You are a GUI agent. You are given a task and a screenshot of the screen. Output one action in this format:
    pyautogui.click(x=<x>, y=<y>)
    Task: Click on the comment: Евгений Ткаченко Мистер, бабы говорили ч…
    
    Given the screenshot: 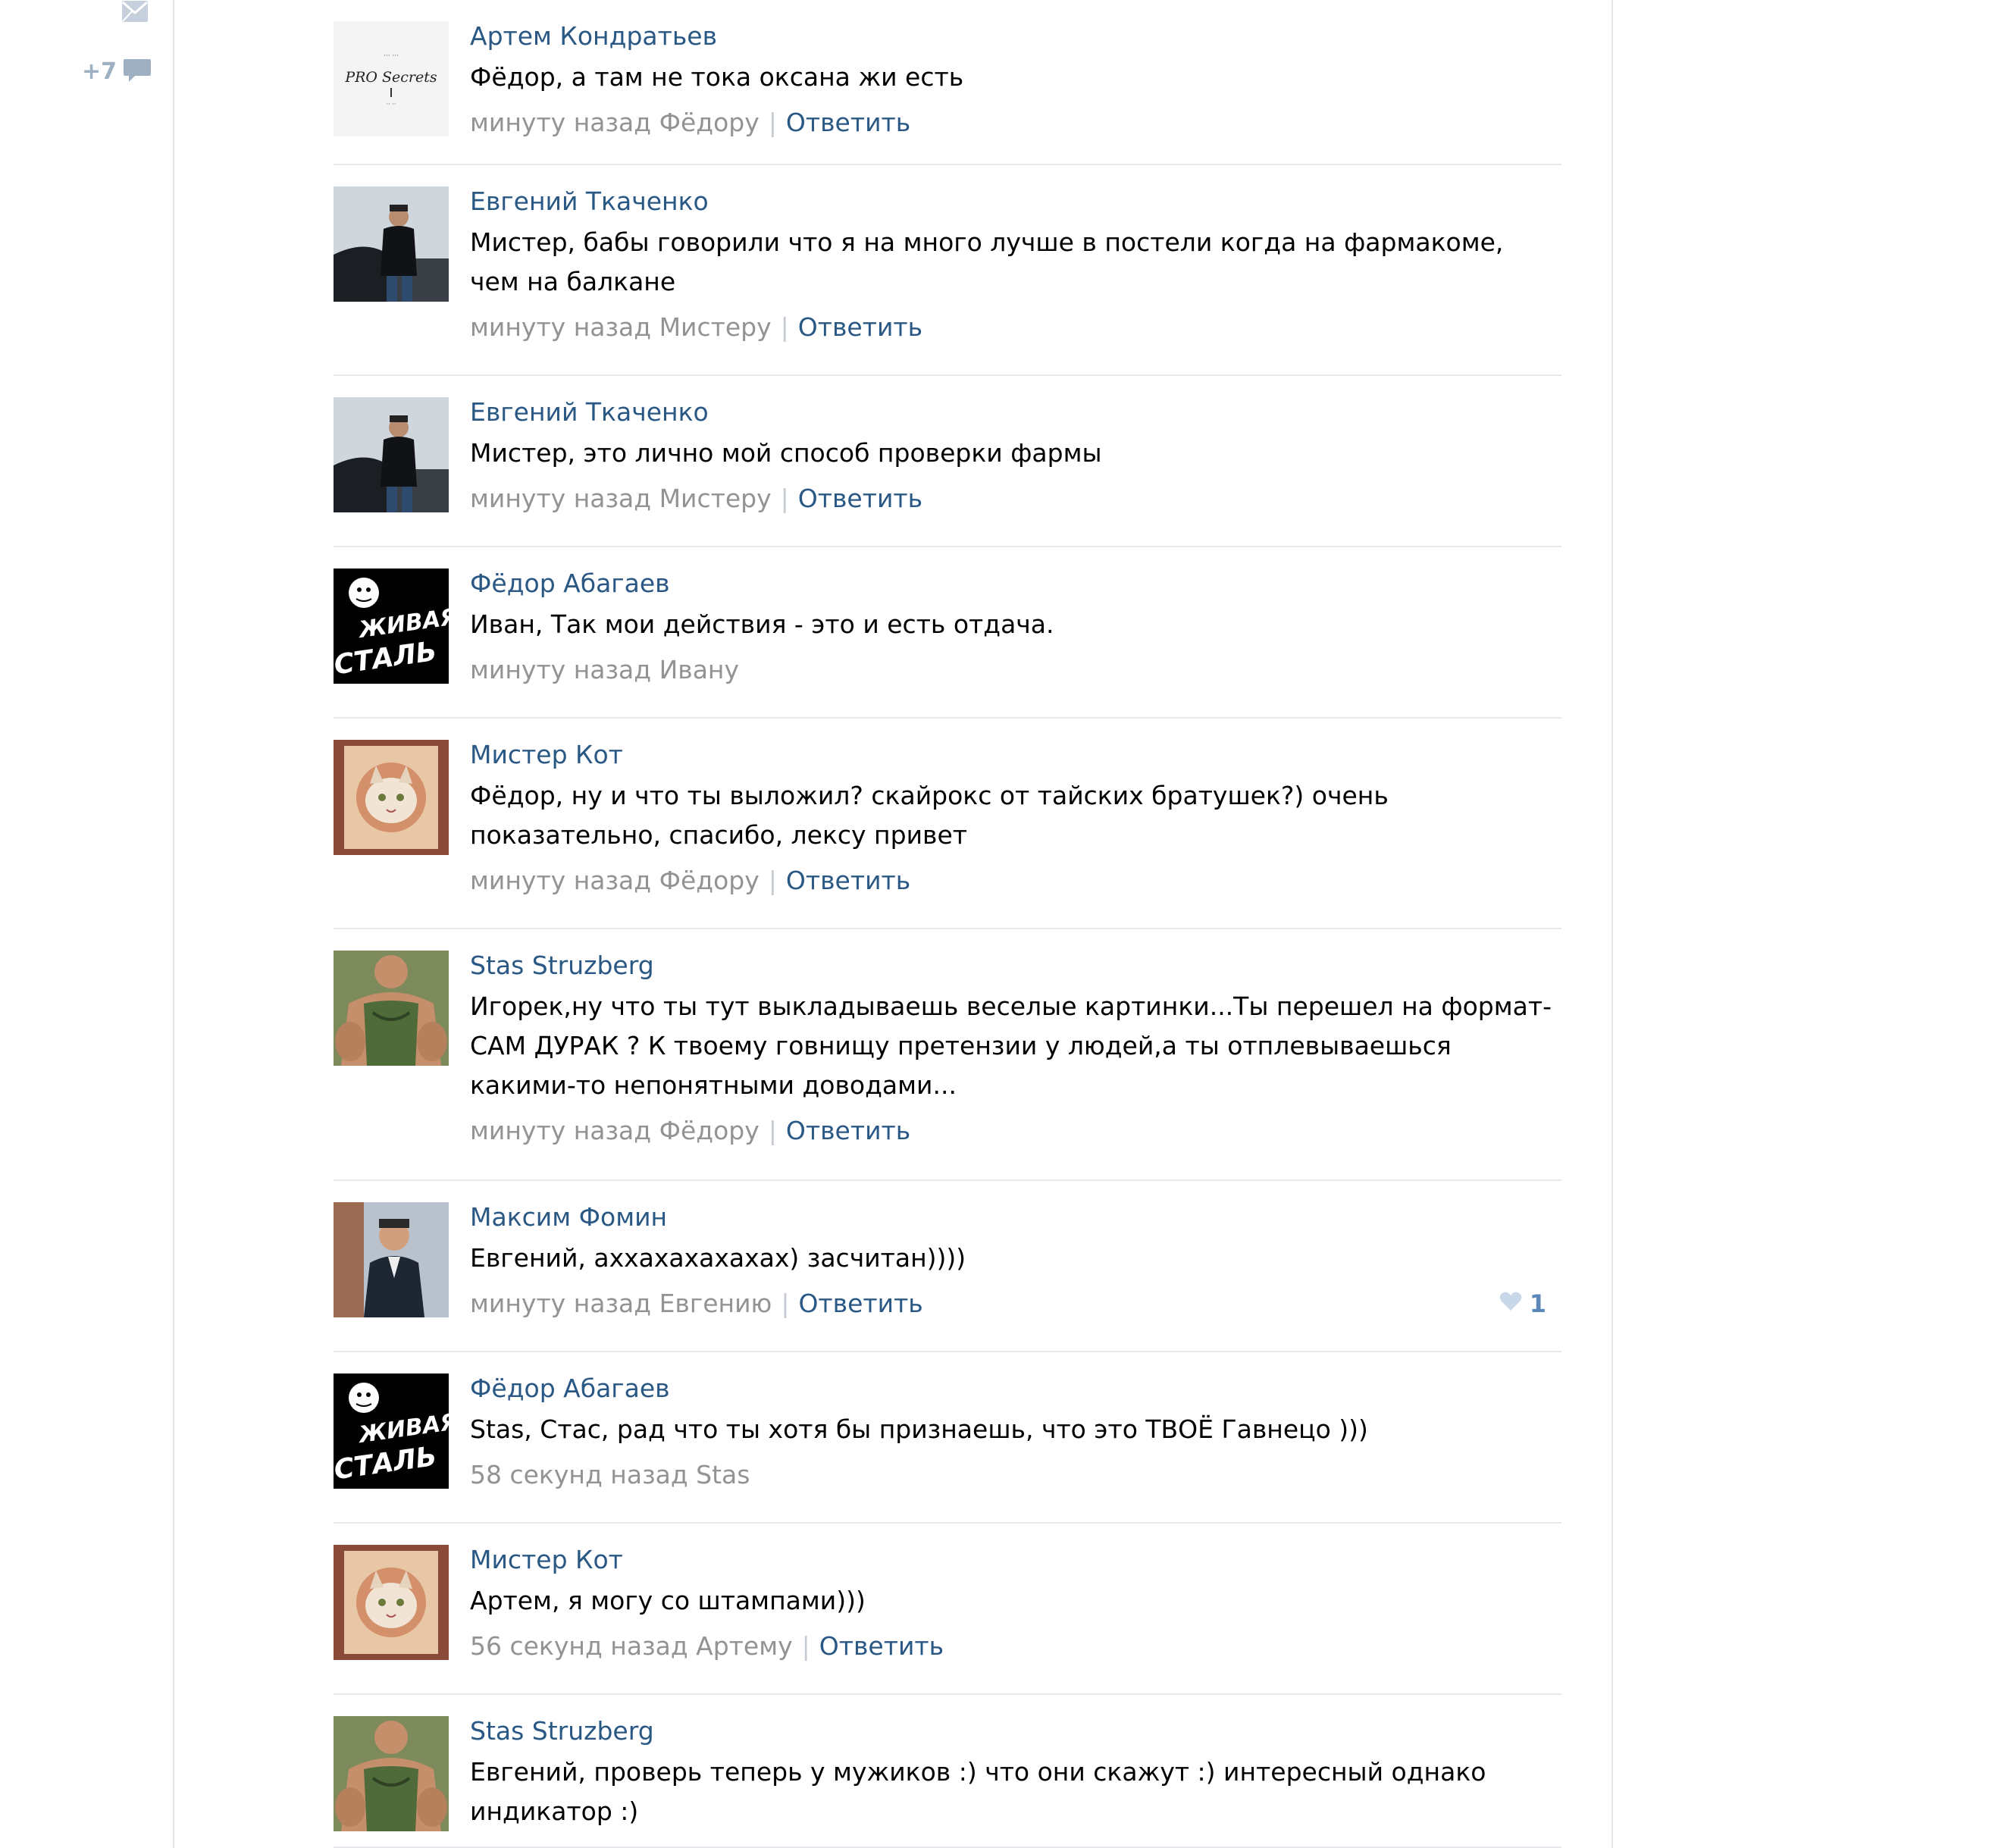 What is the action you would take?
    pyautogui.click(x=947, y=270)
    